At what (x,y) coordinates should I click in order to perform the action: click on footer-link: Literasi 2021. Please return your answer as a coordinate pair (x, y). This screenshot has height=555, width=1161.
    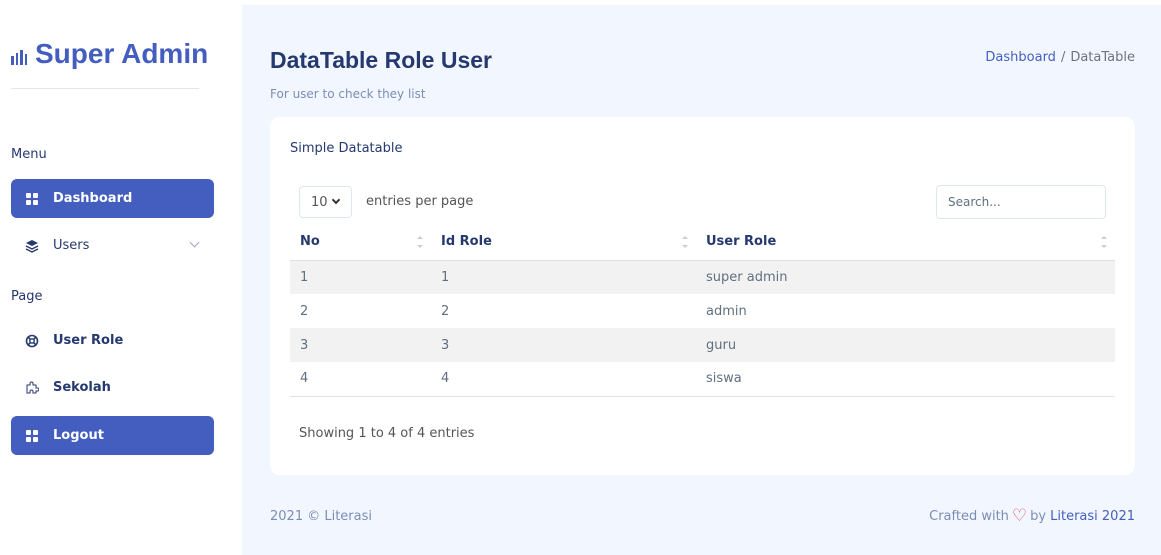
    Looking at the image, I should click on (1092, 516).